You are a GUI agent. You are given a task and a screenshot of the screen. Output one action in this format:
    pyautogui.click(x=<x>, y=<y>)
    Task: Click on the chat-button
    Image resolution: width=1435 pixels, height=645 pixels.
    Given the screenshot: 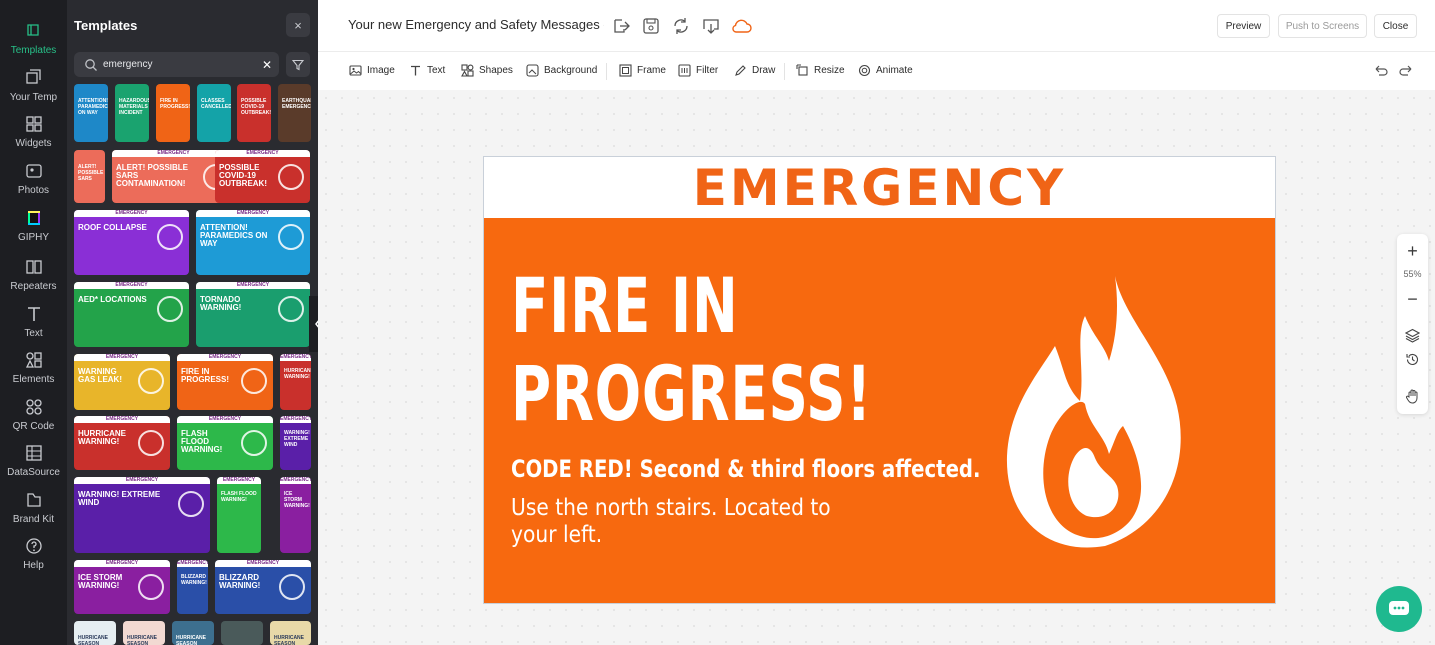 What is the action you would take?
    pyautogui.click(x=1399, y=609)
    